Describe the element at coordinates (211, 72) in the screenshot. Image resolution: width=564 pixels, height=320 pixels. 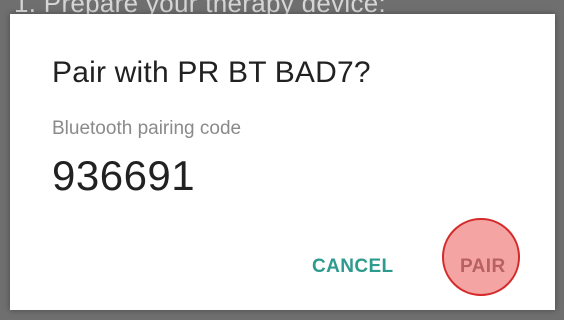
I see `dialog-title: Pair with PR BT BAD7?` at that location.